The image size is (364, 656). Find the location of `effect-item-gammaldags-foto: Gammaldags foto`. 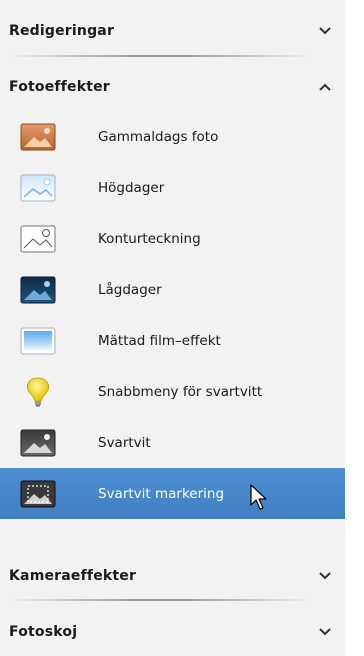

effect-item-gammaldags-foto: Gammaldags foto is located at coordinates (172, 136).